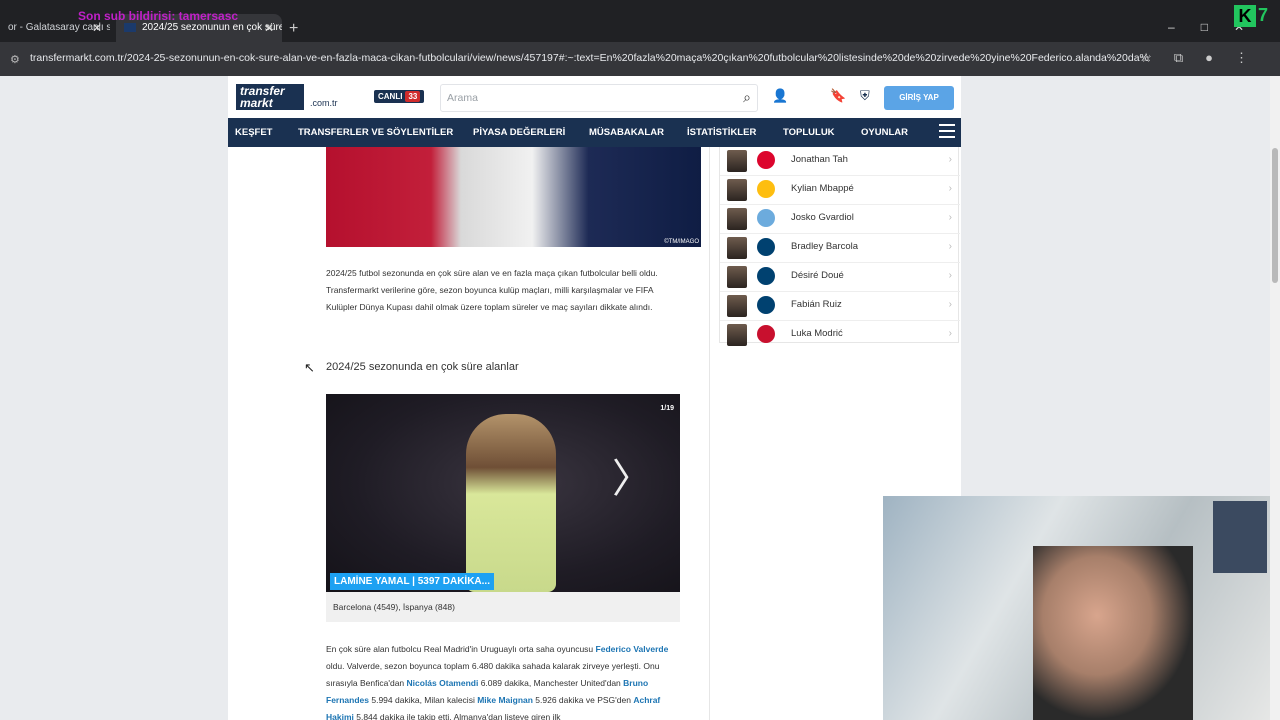  I want to click on nav-item-kesfet: KEŞFET, so click(253, 132).